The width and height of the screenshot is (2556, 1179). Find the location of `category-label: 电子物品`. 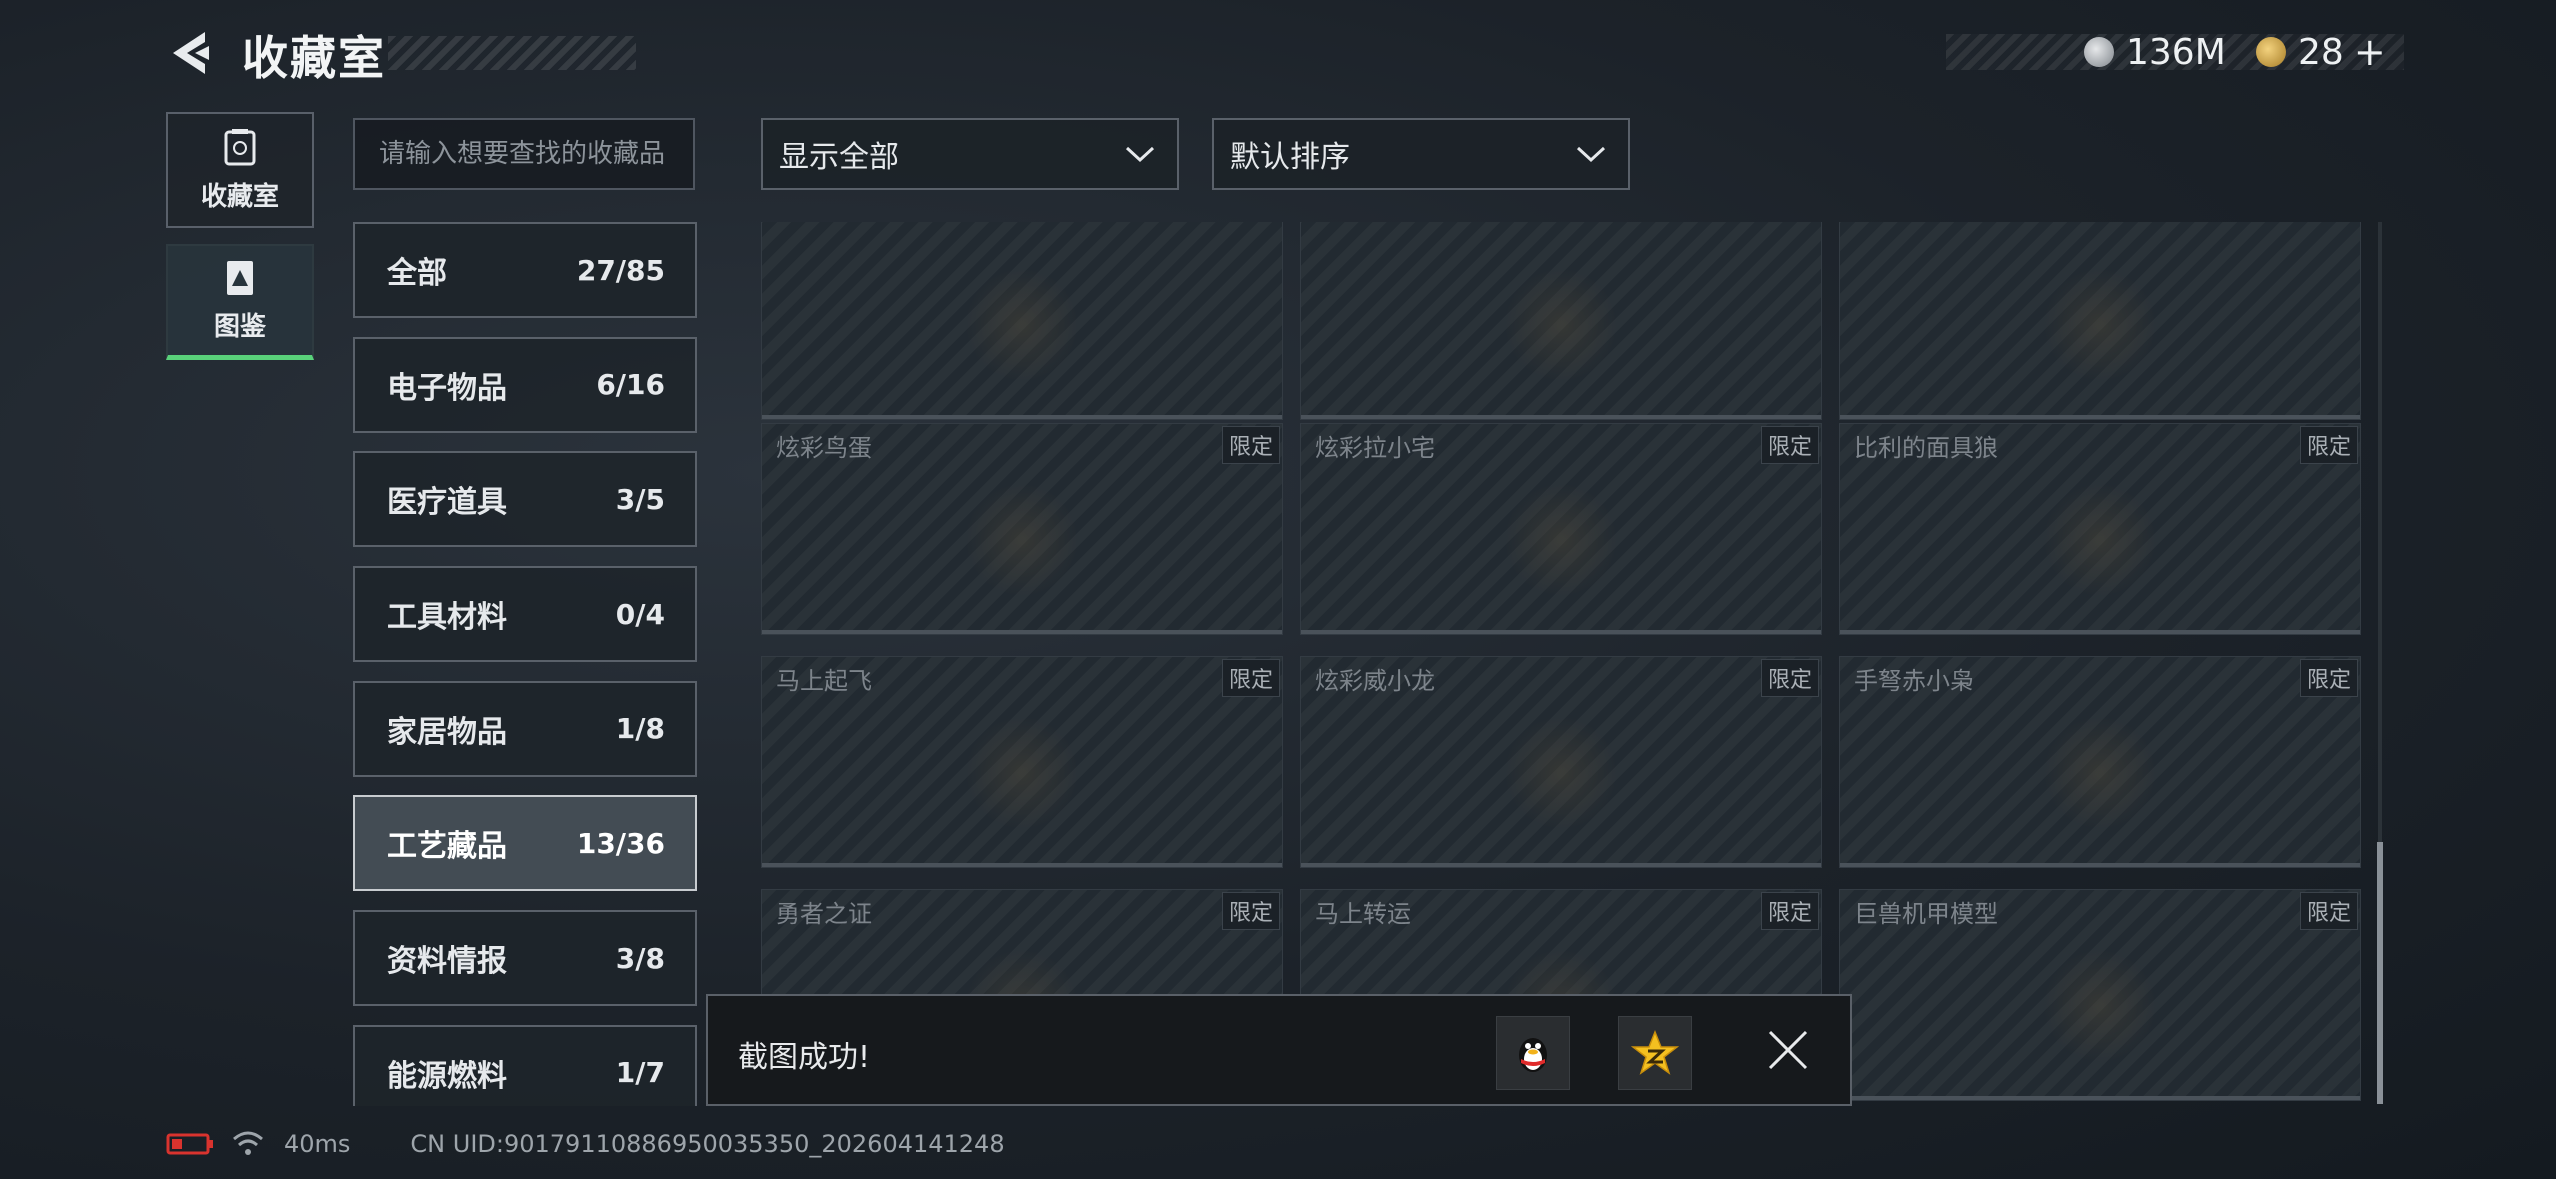

category-label: 电子物品 is located at coordinates (447, 388).